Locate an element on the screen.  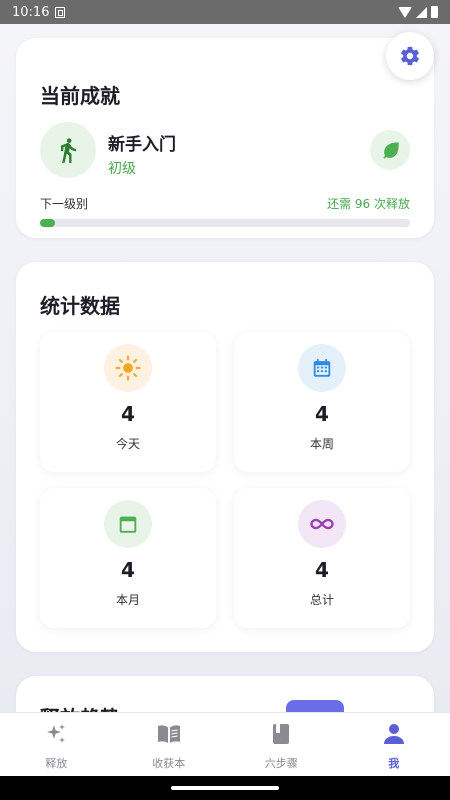
calendar-icon is located at coordinates (128, 524).